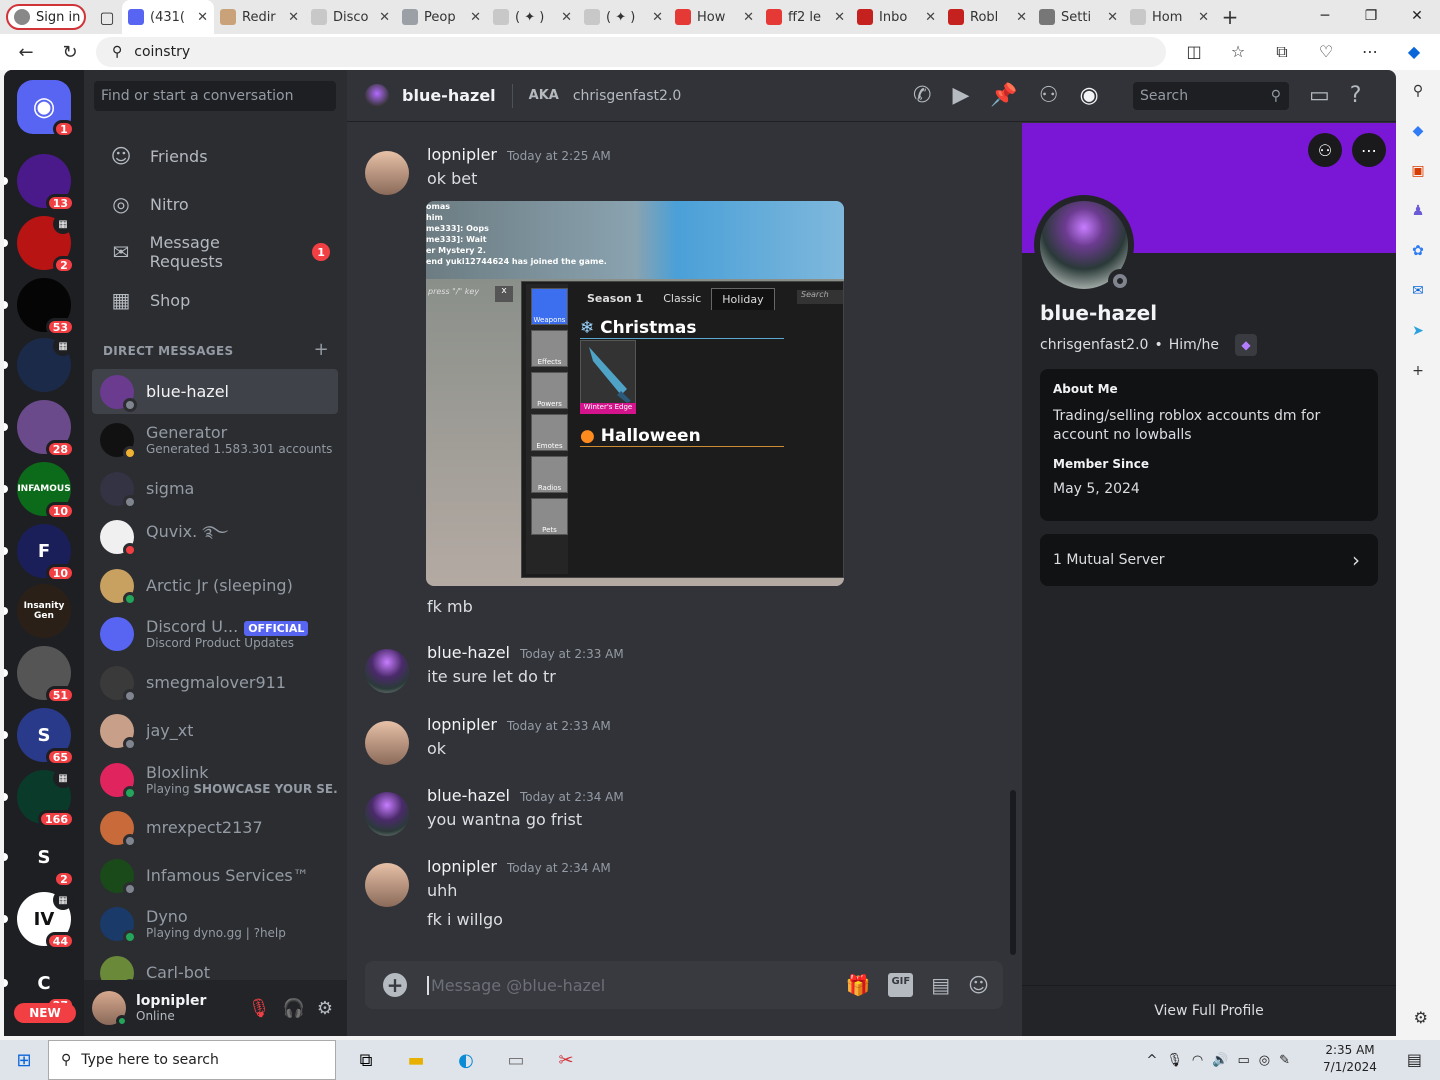  I want to click on server-icon: ▦, so click(45, 364).